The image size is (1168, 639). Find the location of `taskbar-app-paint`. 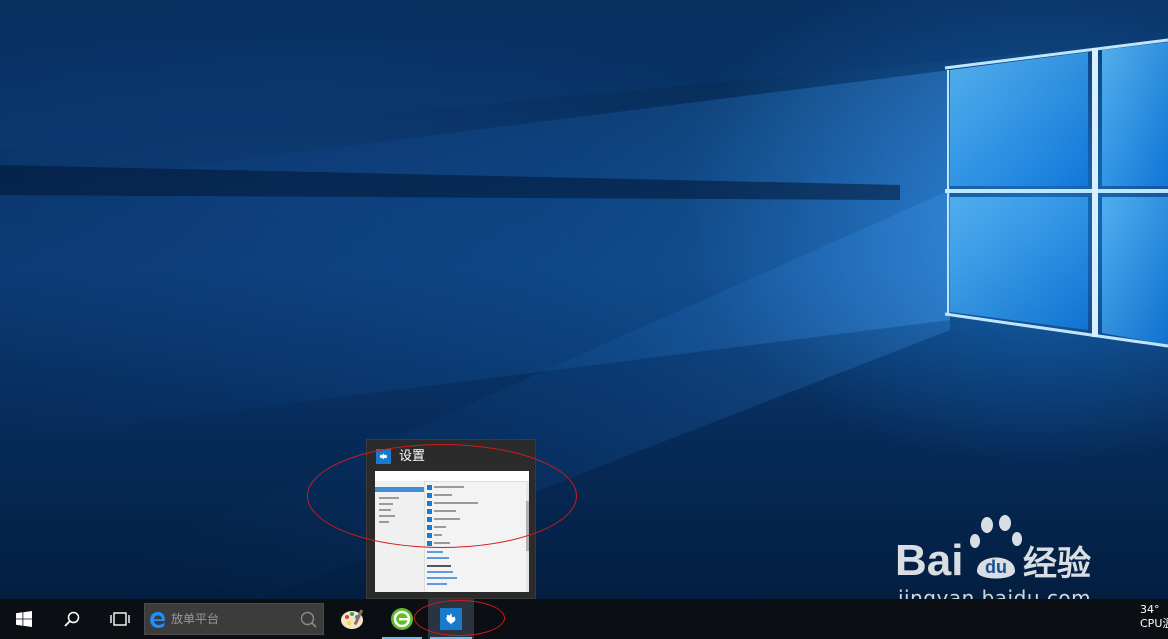

taskbar-app-paint is located at coordinates (353, 619).